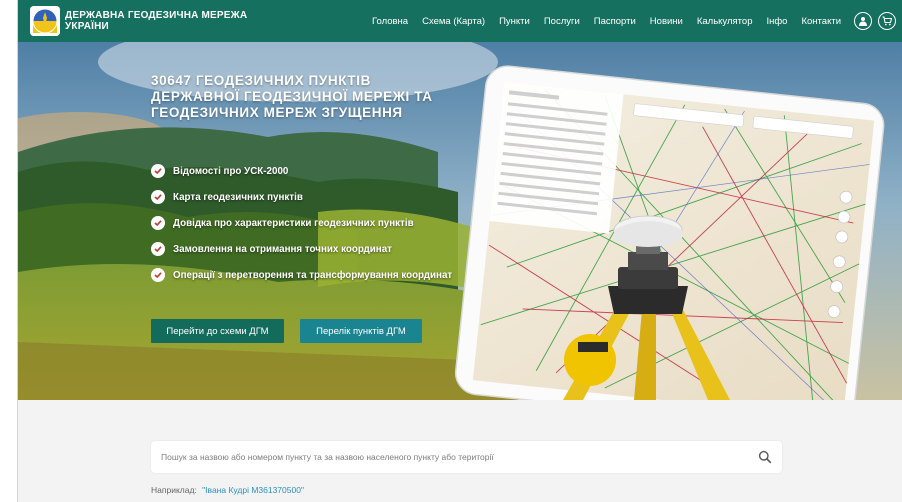  What do you see at coordinates (451, 457) in the screenshot?
I see `search-input` at bounding box center [451, 457].